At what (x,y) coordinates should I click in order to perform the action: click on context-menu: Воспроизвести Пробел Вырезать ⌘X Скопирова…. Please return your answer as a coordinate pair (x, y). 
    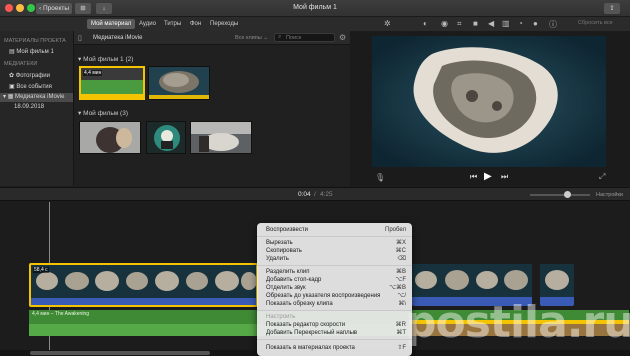
    Looking at the image, I should click on (334, 289).